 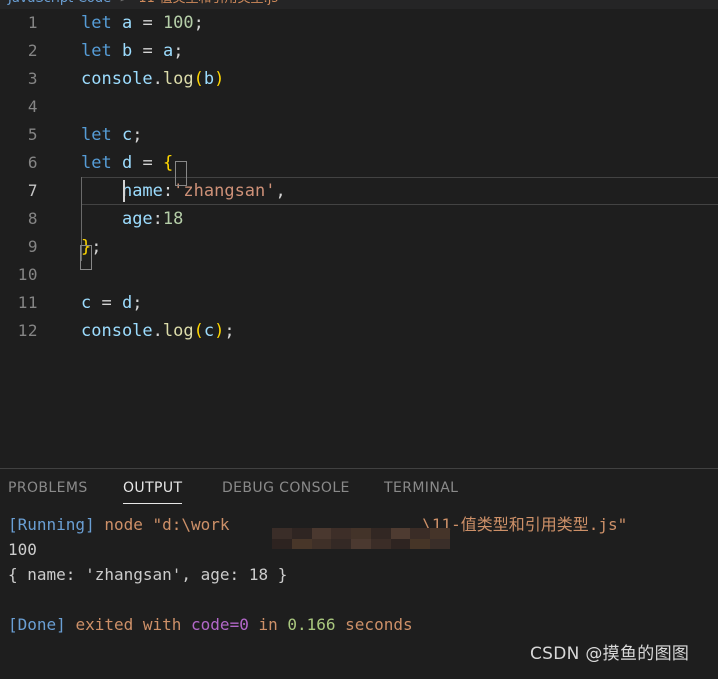 What do you see at coordinates (359, 303) in the screenshot?
I see `code-line: 11 c = d;` at bounding box center [359, 303].